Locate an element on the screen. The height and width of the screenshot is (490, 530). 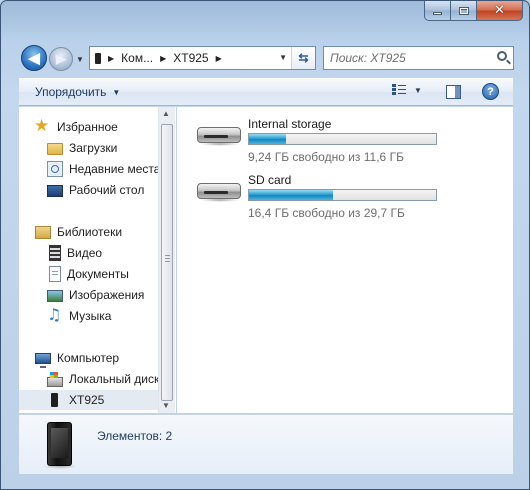
organize-button: Упорядочить ▼ is located at coordinates (77, 92).